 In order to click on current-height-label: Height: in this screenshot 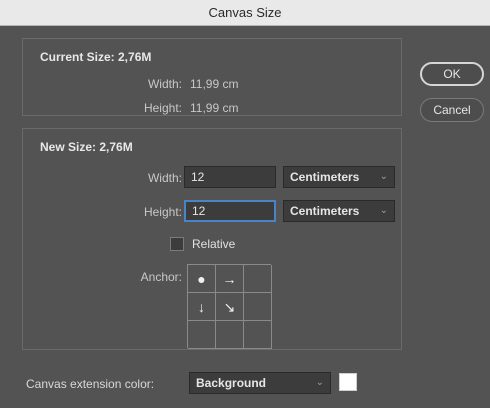, I will do `click(162, 108)`.